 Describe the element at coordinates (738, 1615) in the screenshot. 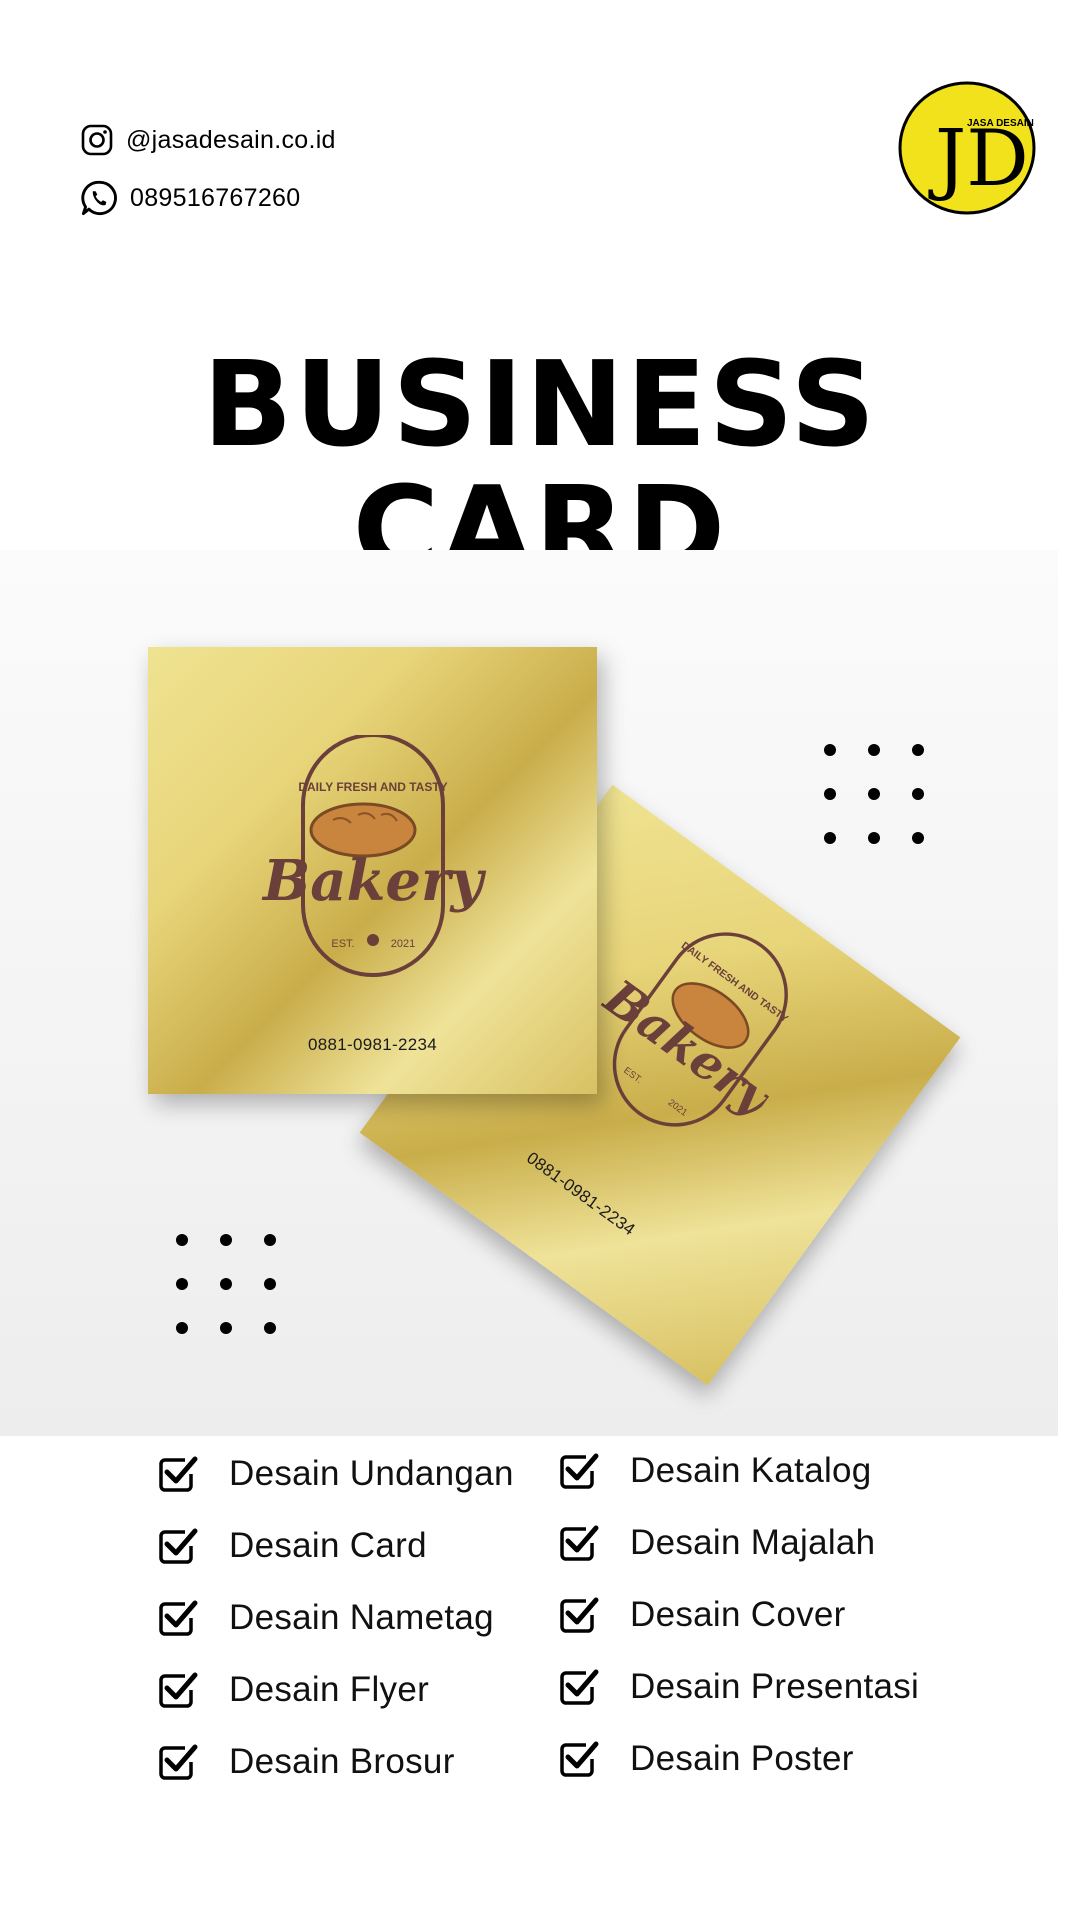

I see `list-item: Desain Cover` at that location.